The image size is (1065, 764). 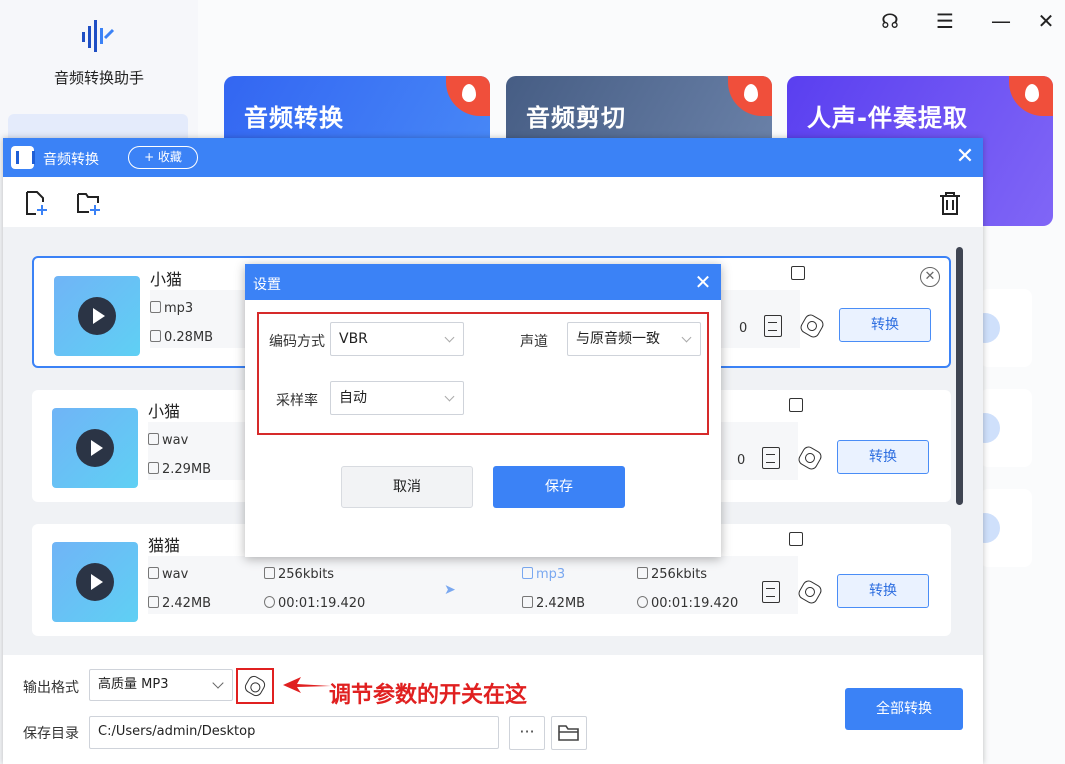 I want to click on dst-size-text: 2.42MB, so click(x=561, y=603).